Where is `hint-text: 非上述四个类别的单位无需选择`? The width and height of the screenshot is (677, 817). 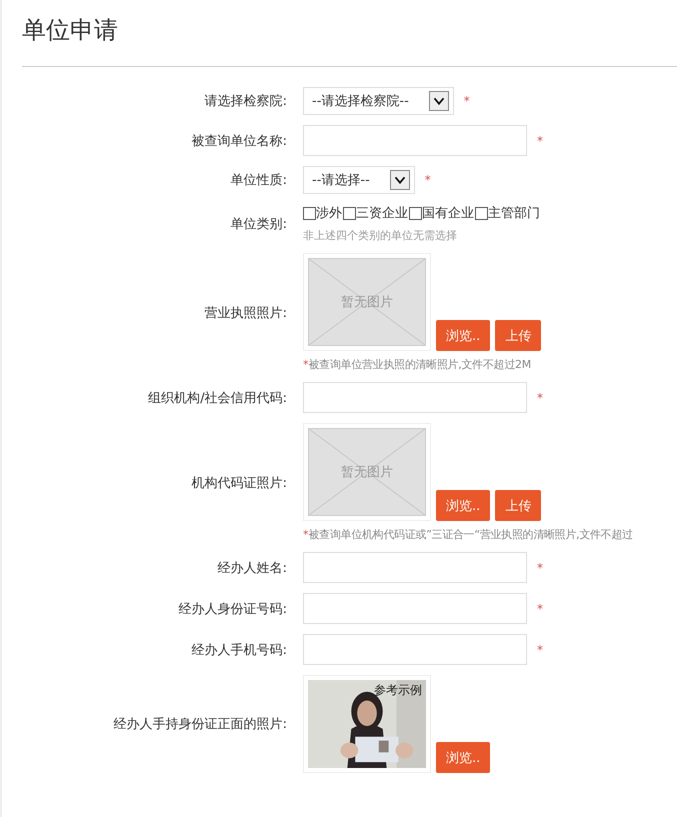
hint-text: 非上述四个类别的单位无需选择 is located at coordinates (380, 235).